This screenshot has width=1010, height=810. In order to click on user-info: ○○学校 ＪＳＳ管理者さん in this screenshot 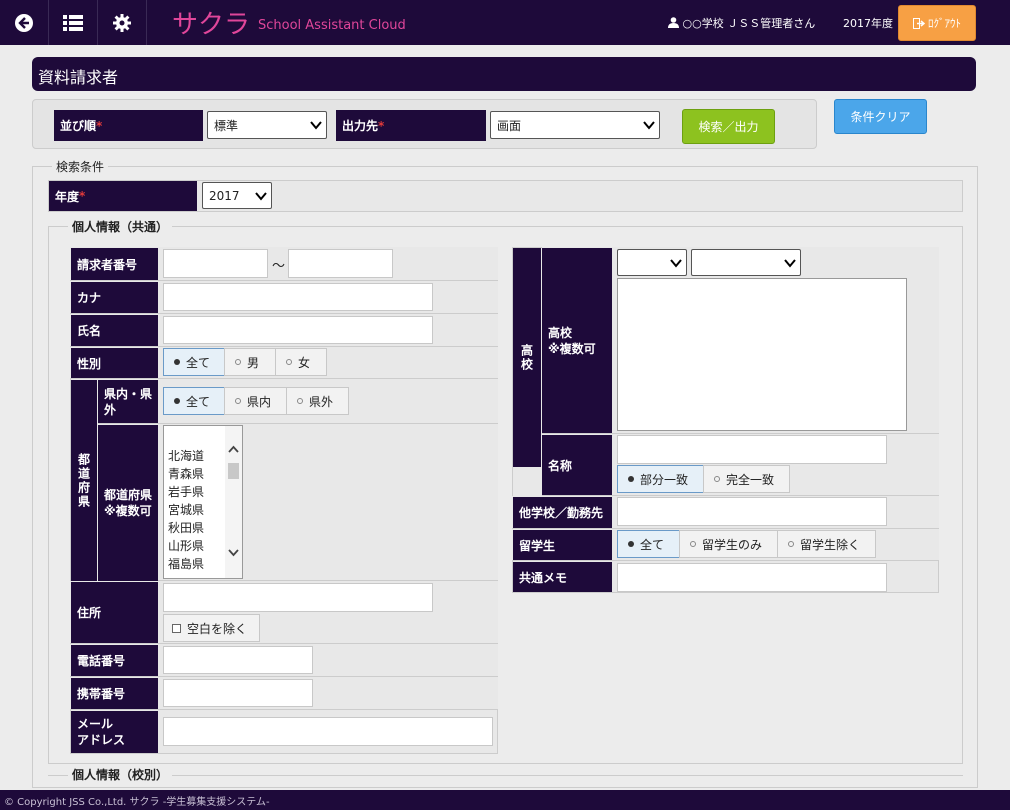, I will do `click(741, 23)`.